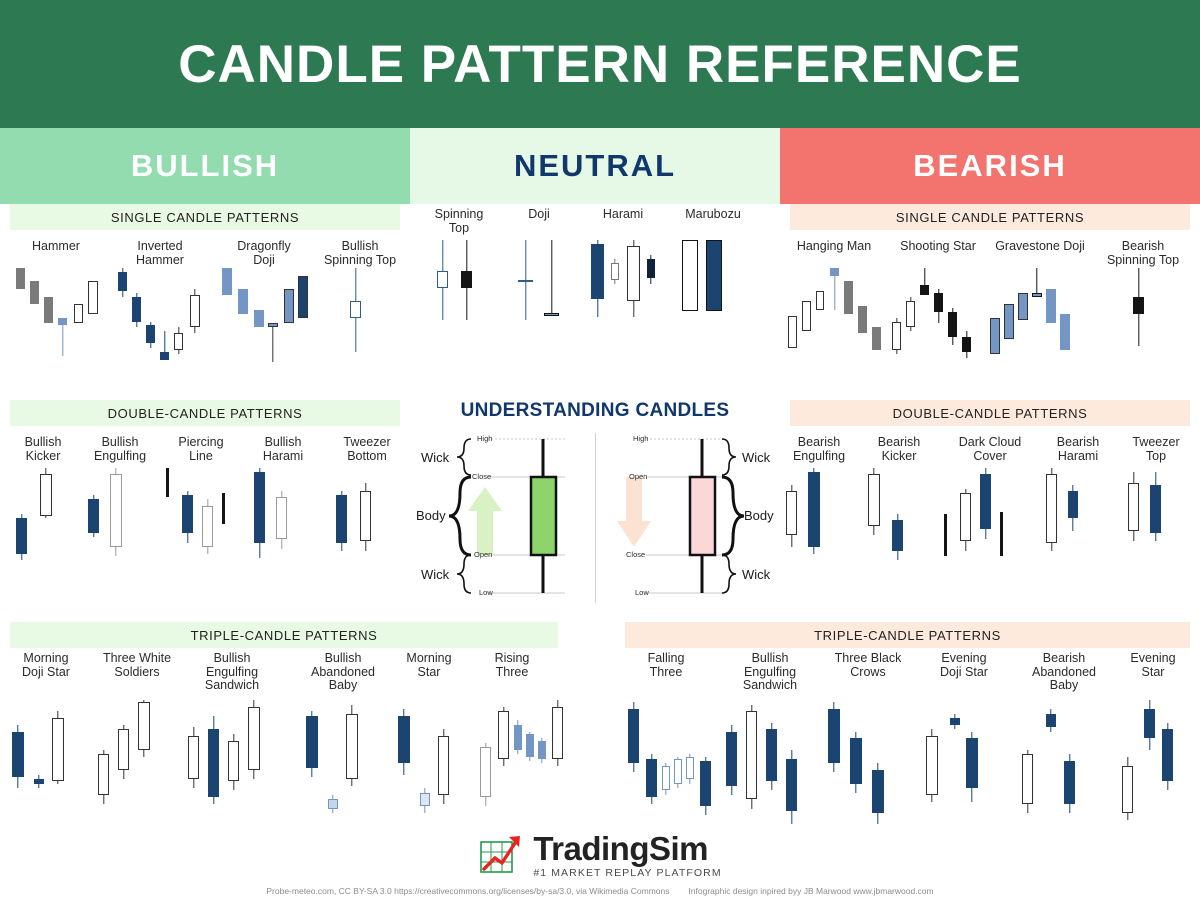  I want to click on pattern-cell: Shooting Star, so click(938, 309).